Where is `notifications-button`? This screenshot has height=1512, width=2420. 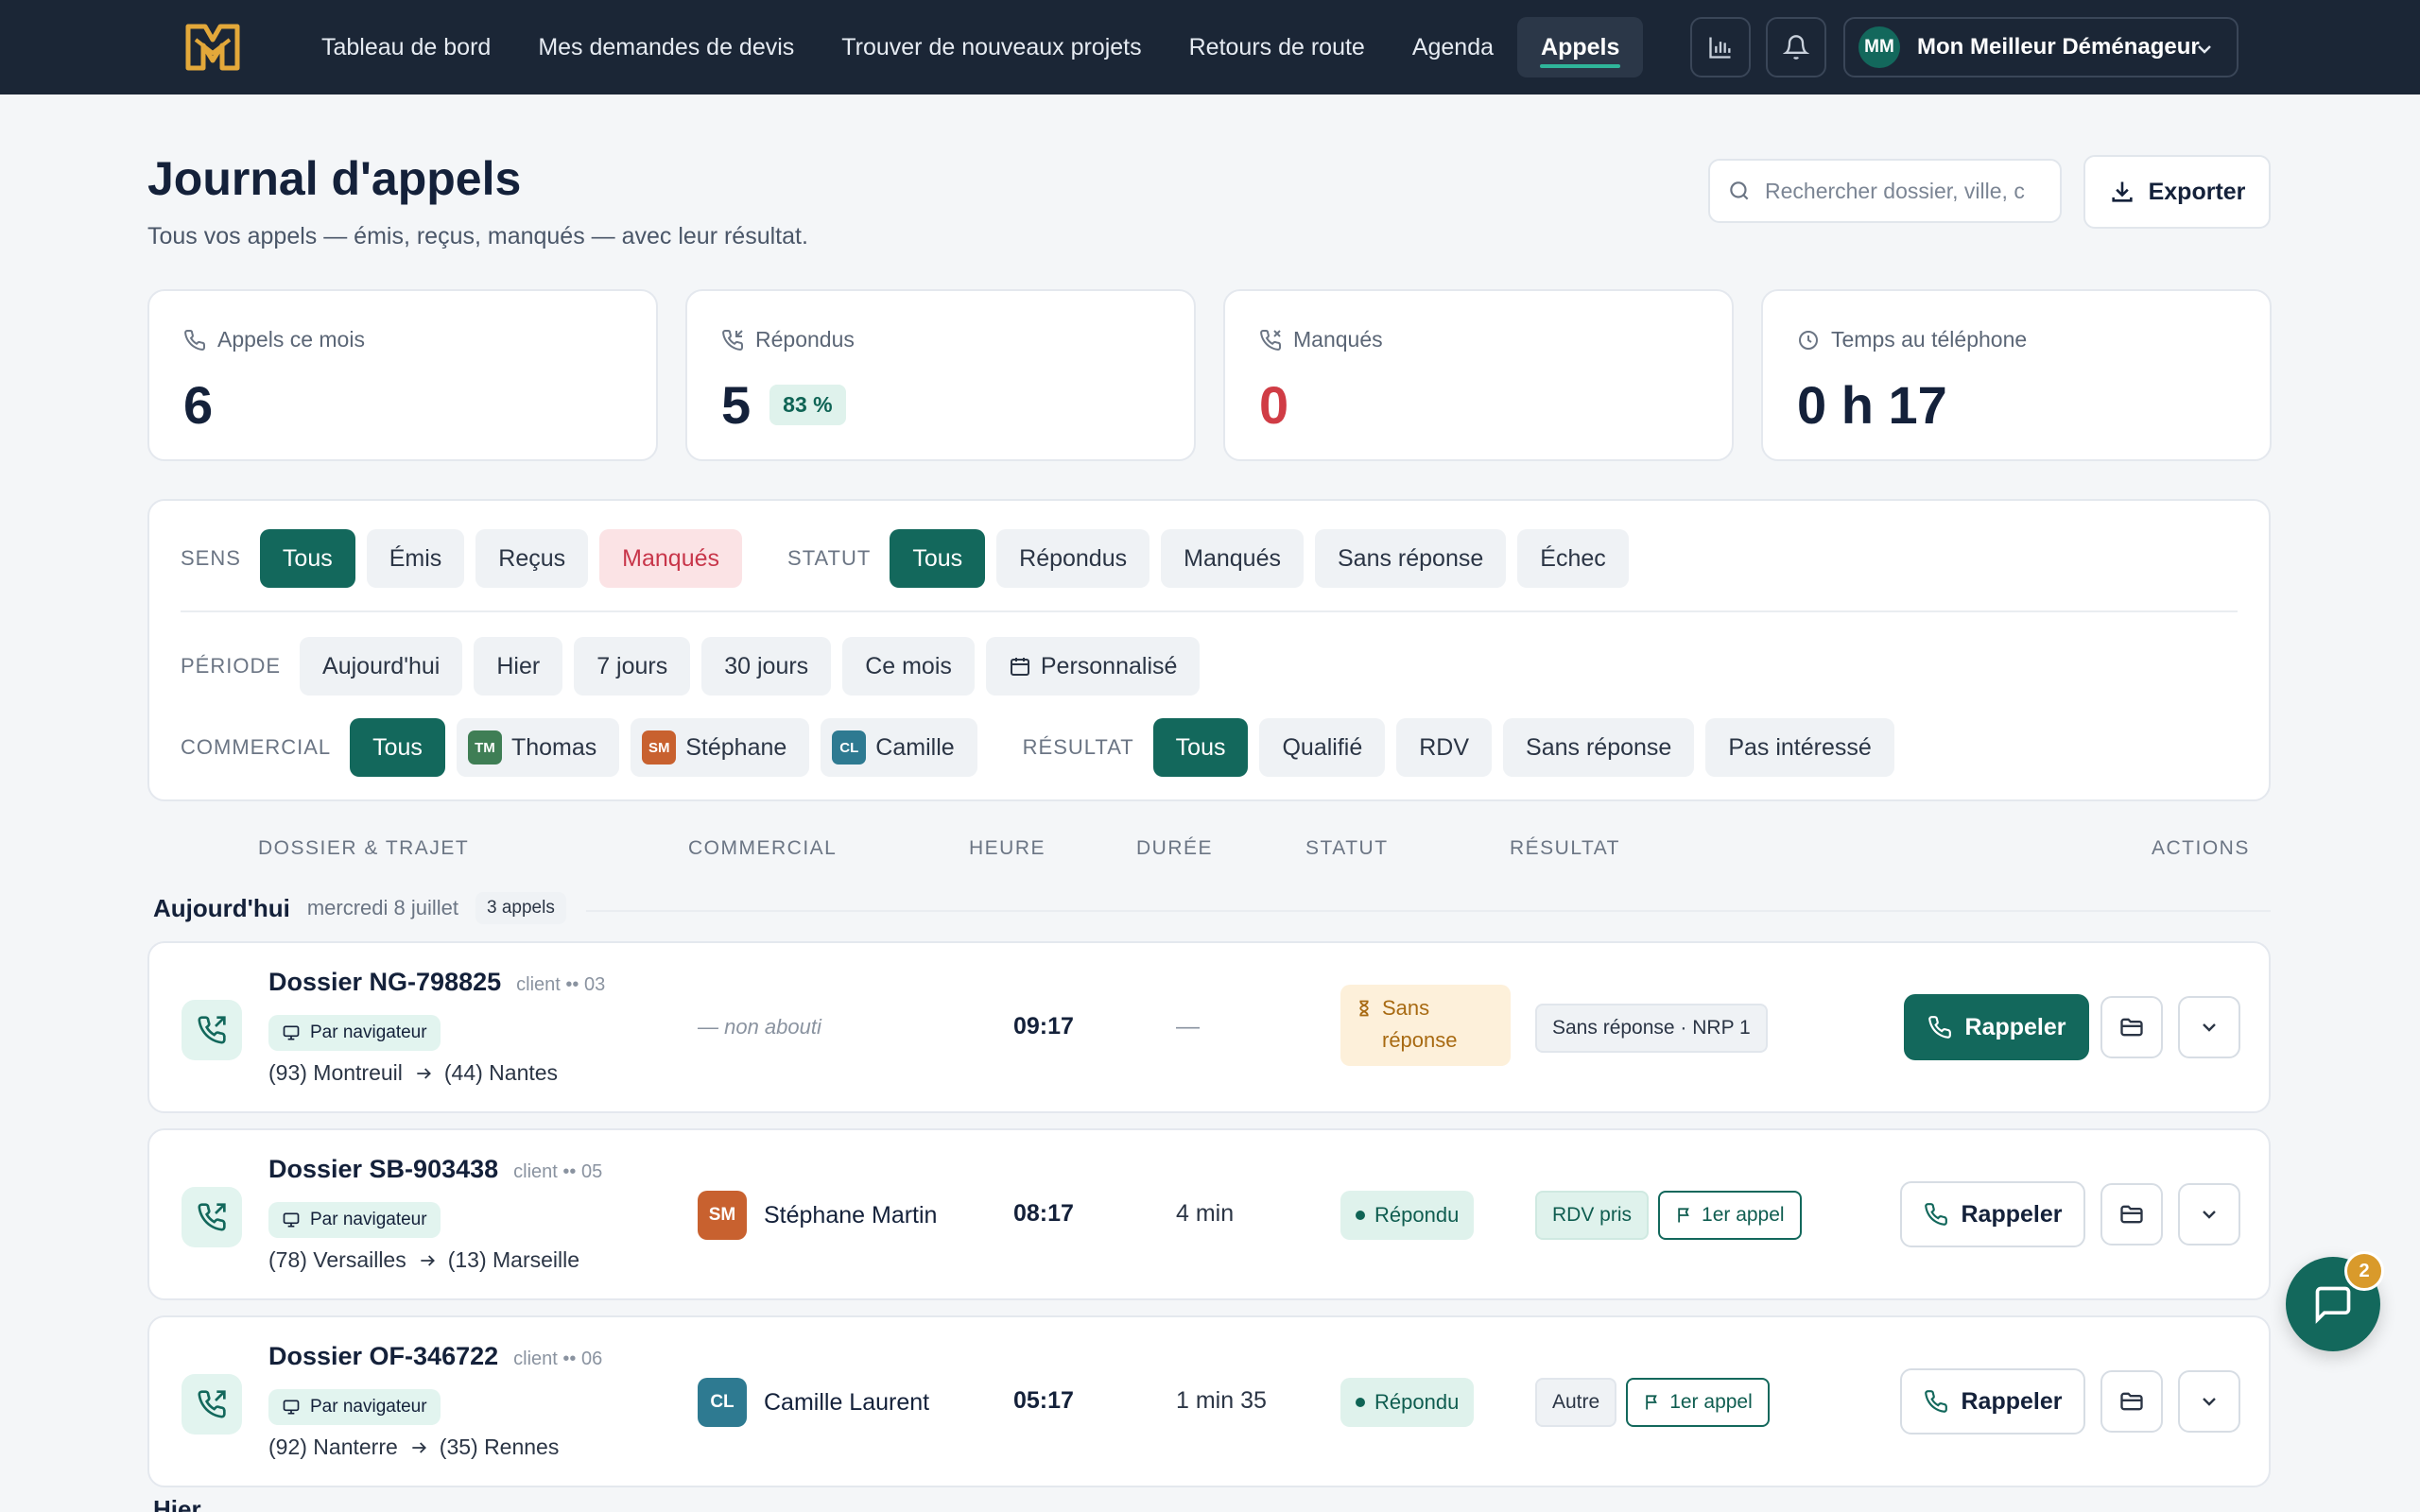
notifications-button is located at coordinates (1796, 47).